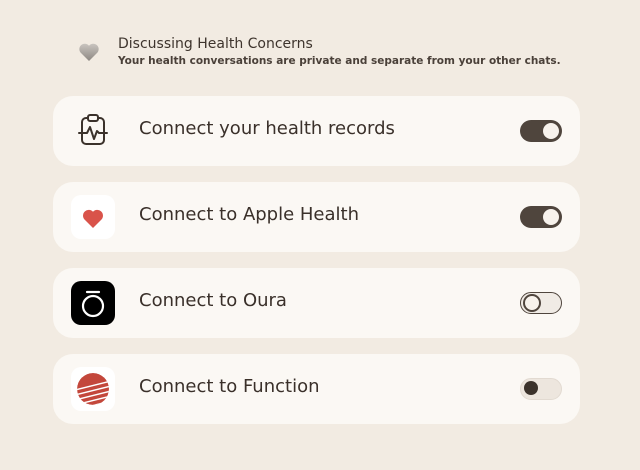 This screenshot has height=470, width=640. Describe the element at coordinates (89, 52) in the screenshot. I see `heart-icon` at that location.